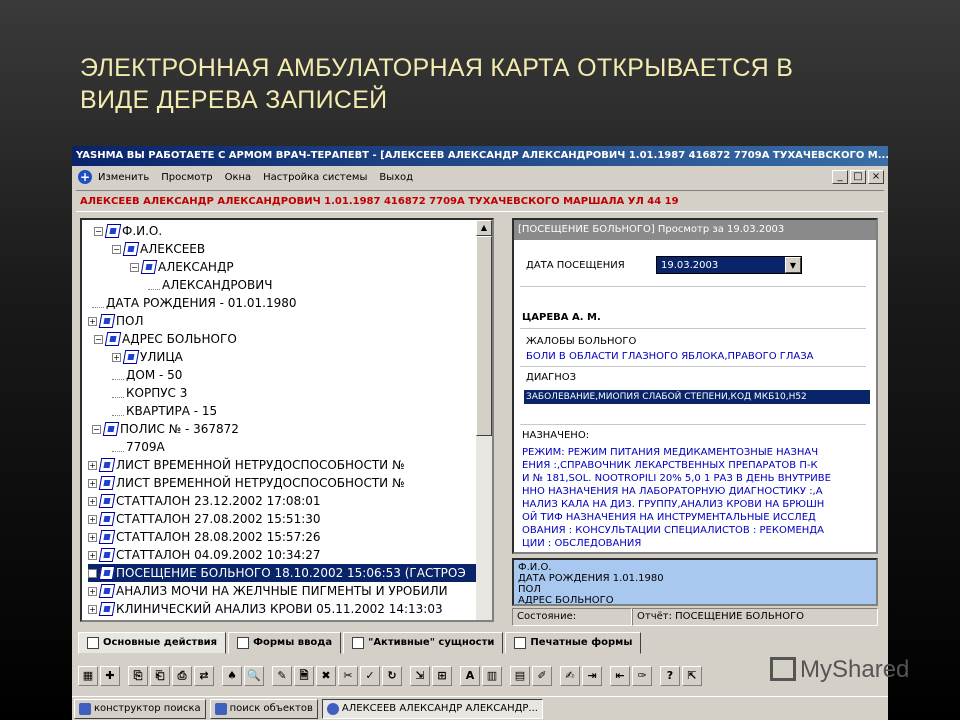  Describe the element at coordinates (348, 676) in the screenshot. I see `cut-icon: ✂` at that location.